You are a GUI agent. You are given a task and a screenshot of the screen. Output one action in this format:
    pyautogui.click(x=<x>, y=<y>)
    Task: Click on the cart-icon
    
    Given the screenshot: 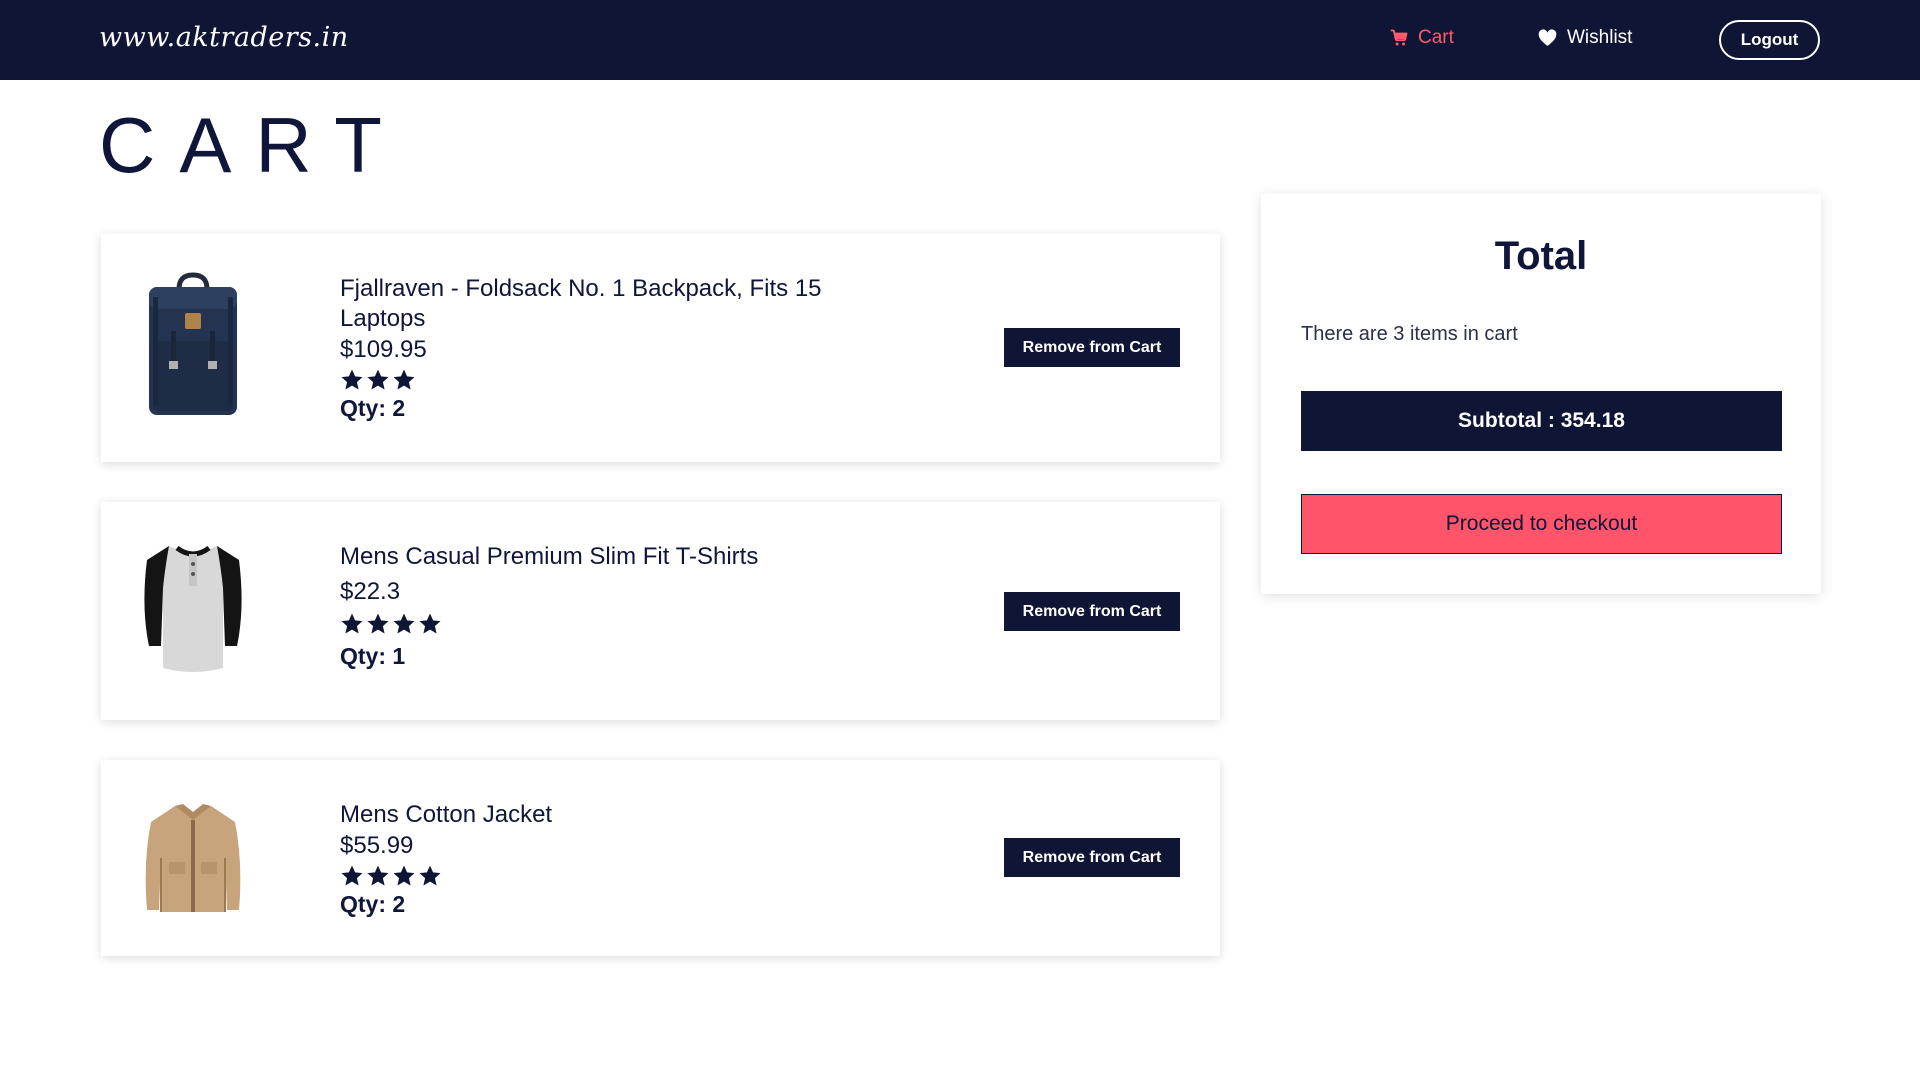 What is the action you would take?
    pyautogui.click(x=1399, y=37)
    